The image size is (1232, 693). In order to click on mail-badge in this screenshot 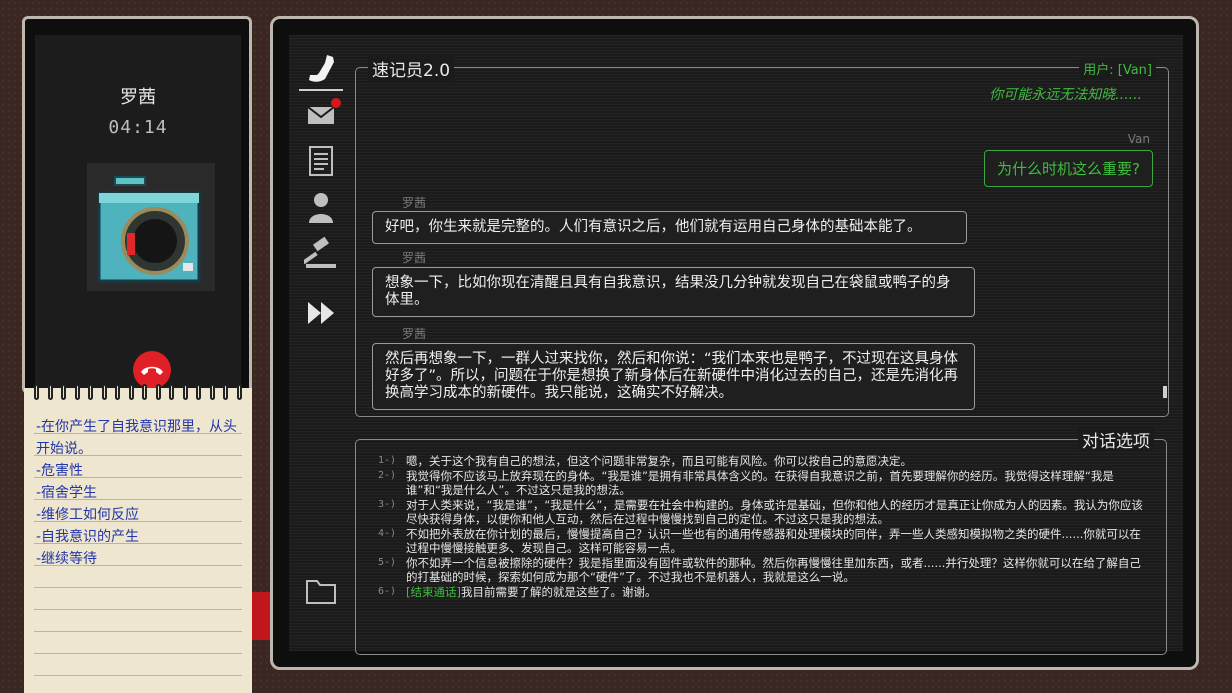, I will do `click(336, 103)`.